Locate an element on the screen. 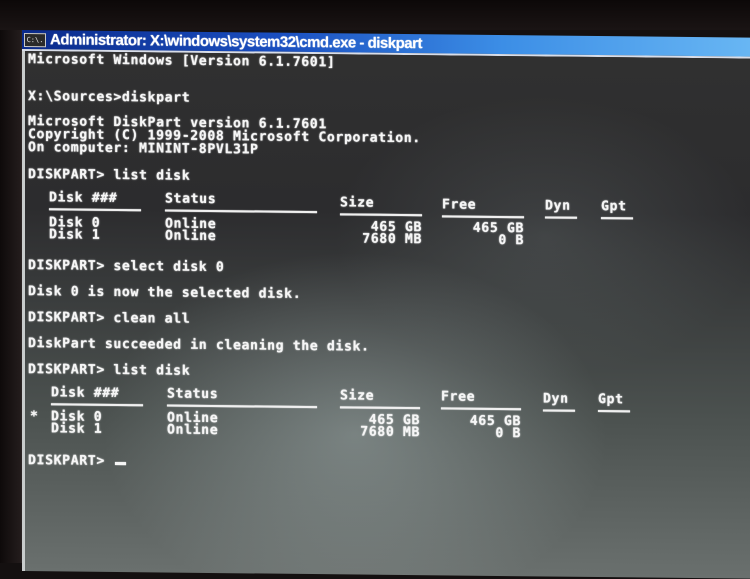 This screenshot has height=579, width=750. command-list-disk-2: DISKPART> list disk is located at coordinates (109, 370).